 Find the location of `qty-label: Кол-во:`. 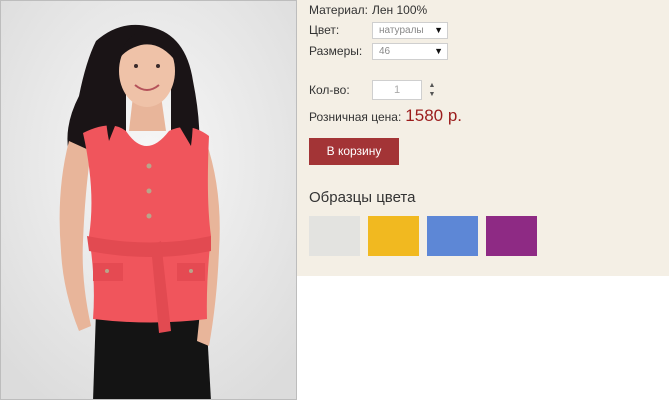

qty-label: Кол-во: is located at coordinates (329, 90).